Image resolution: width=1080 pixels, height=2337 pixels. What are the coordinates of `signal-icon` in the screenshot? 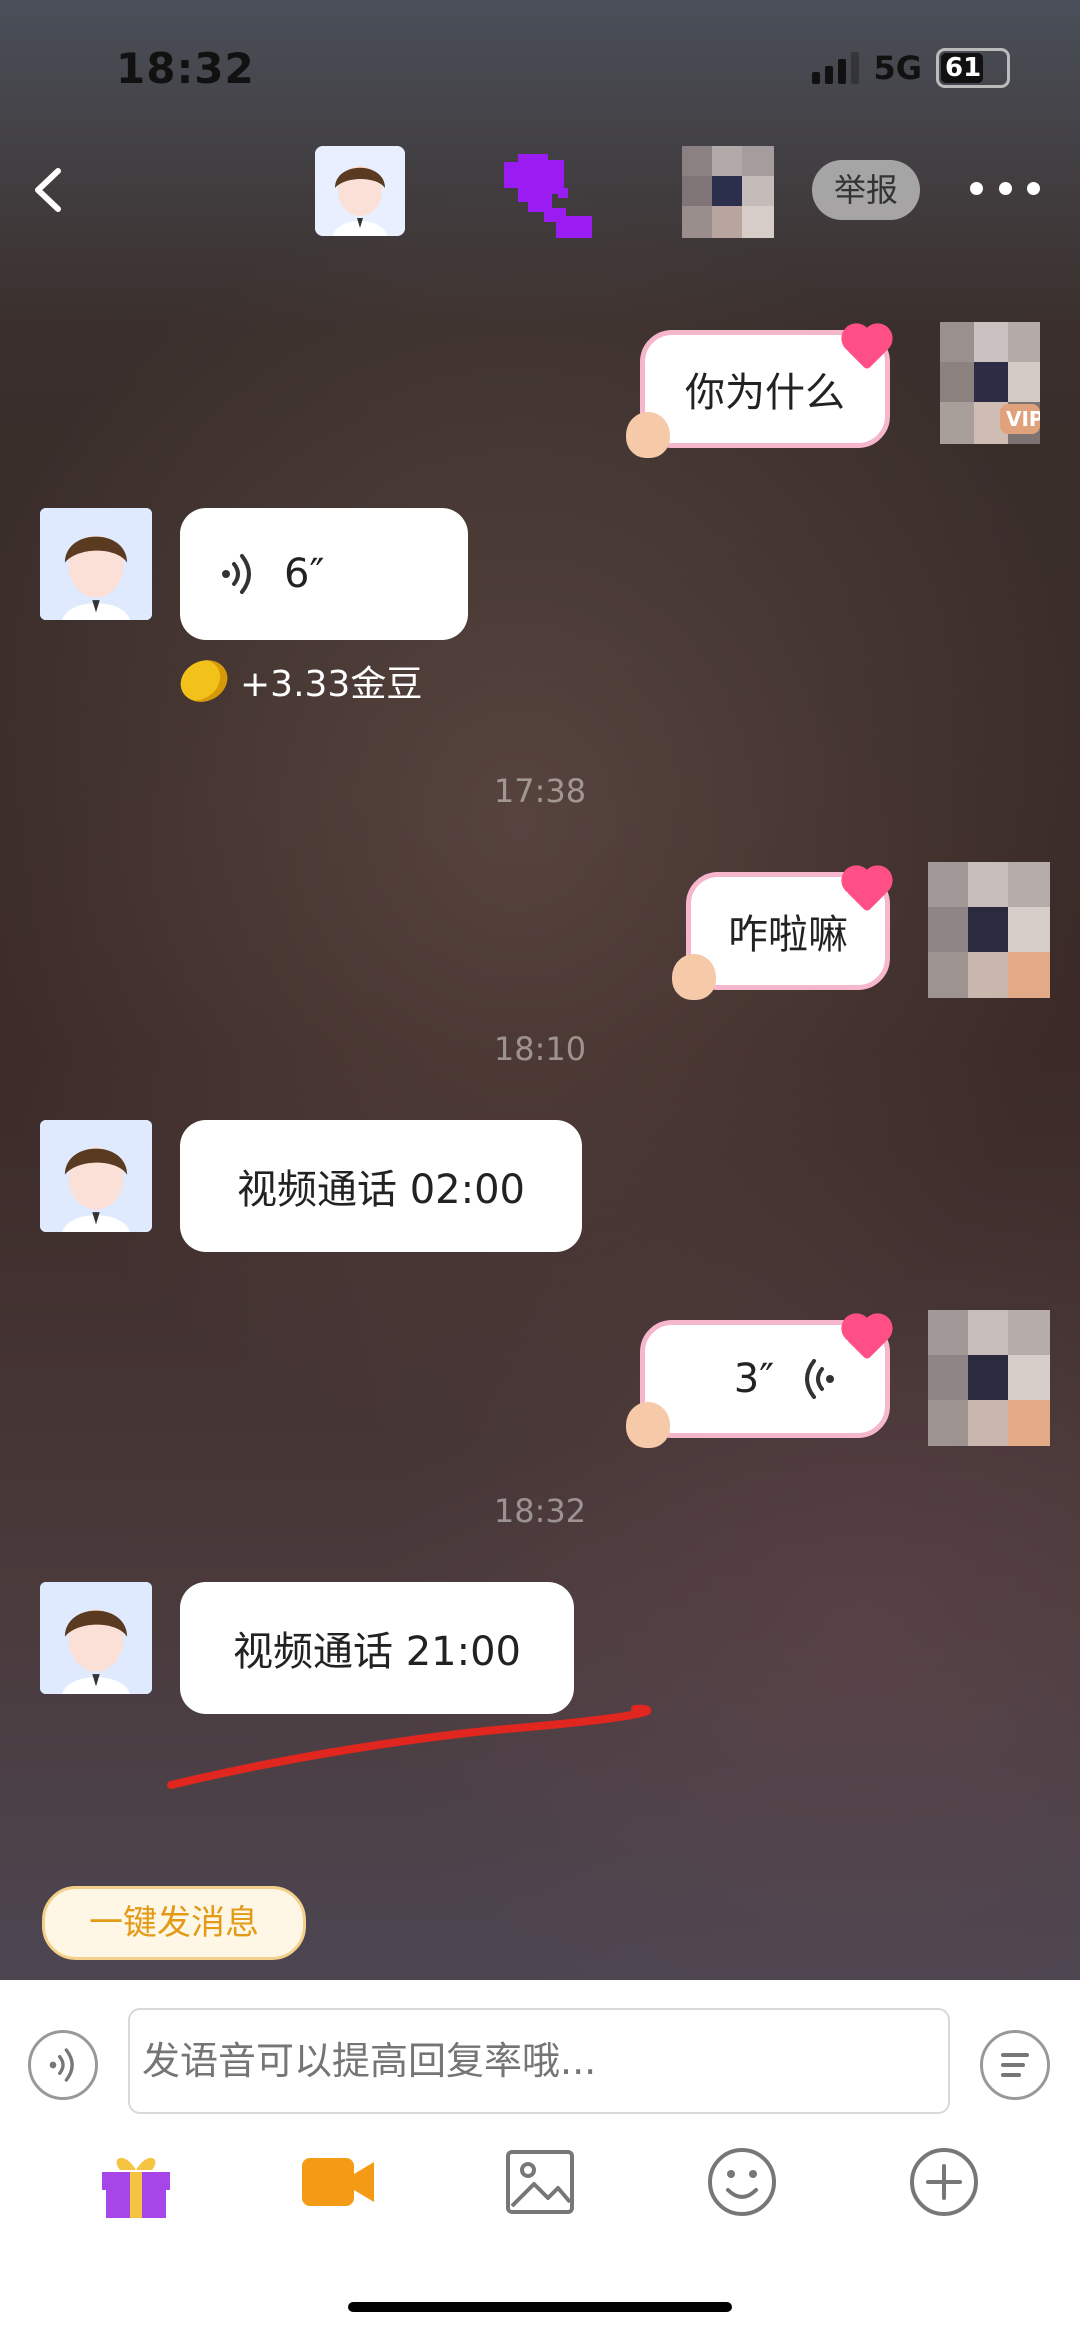 It's located at (836, 68).